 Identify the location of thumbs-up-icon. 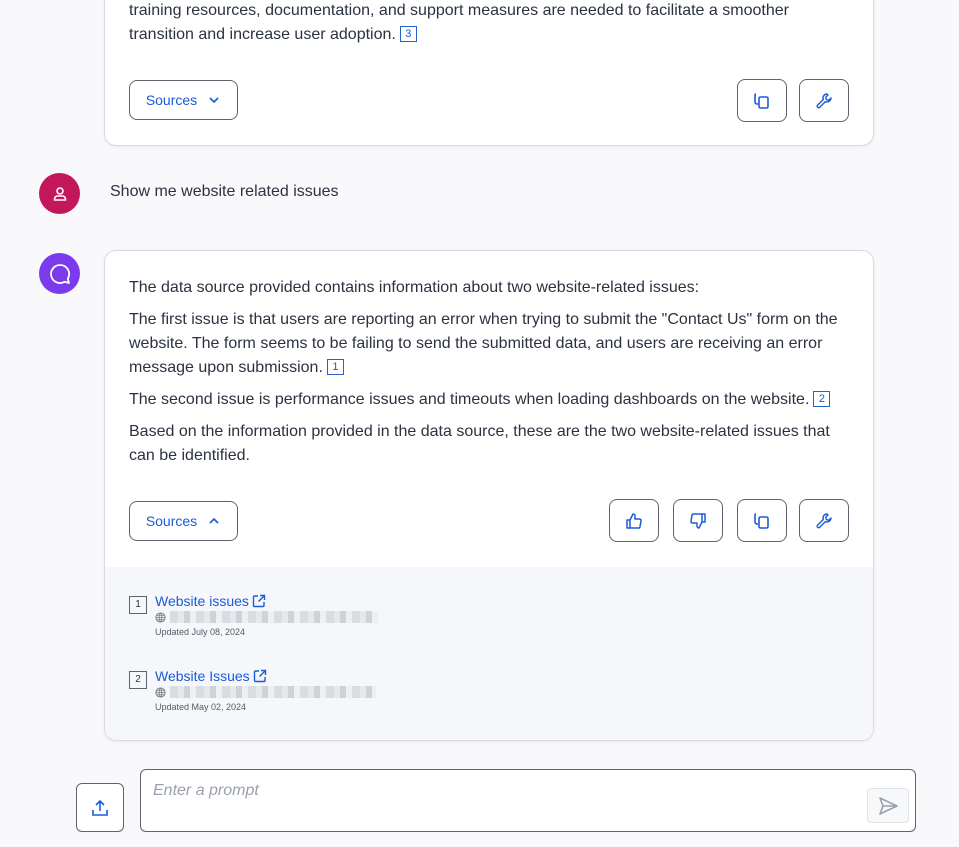
(634, 520).